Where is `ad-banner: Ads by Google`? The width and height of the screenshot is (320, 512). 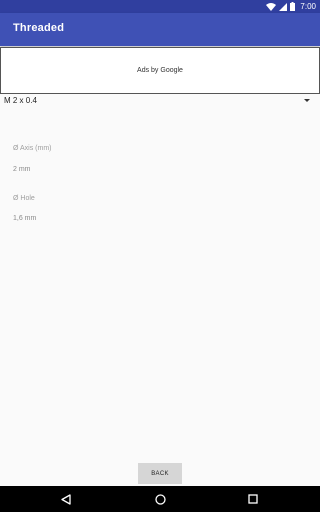 ad-banner: Ads by Google is located at coordinates (160, 70).